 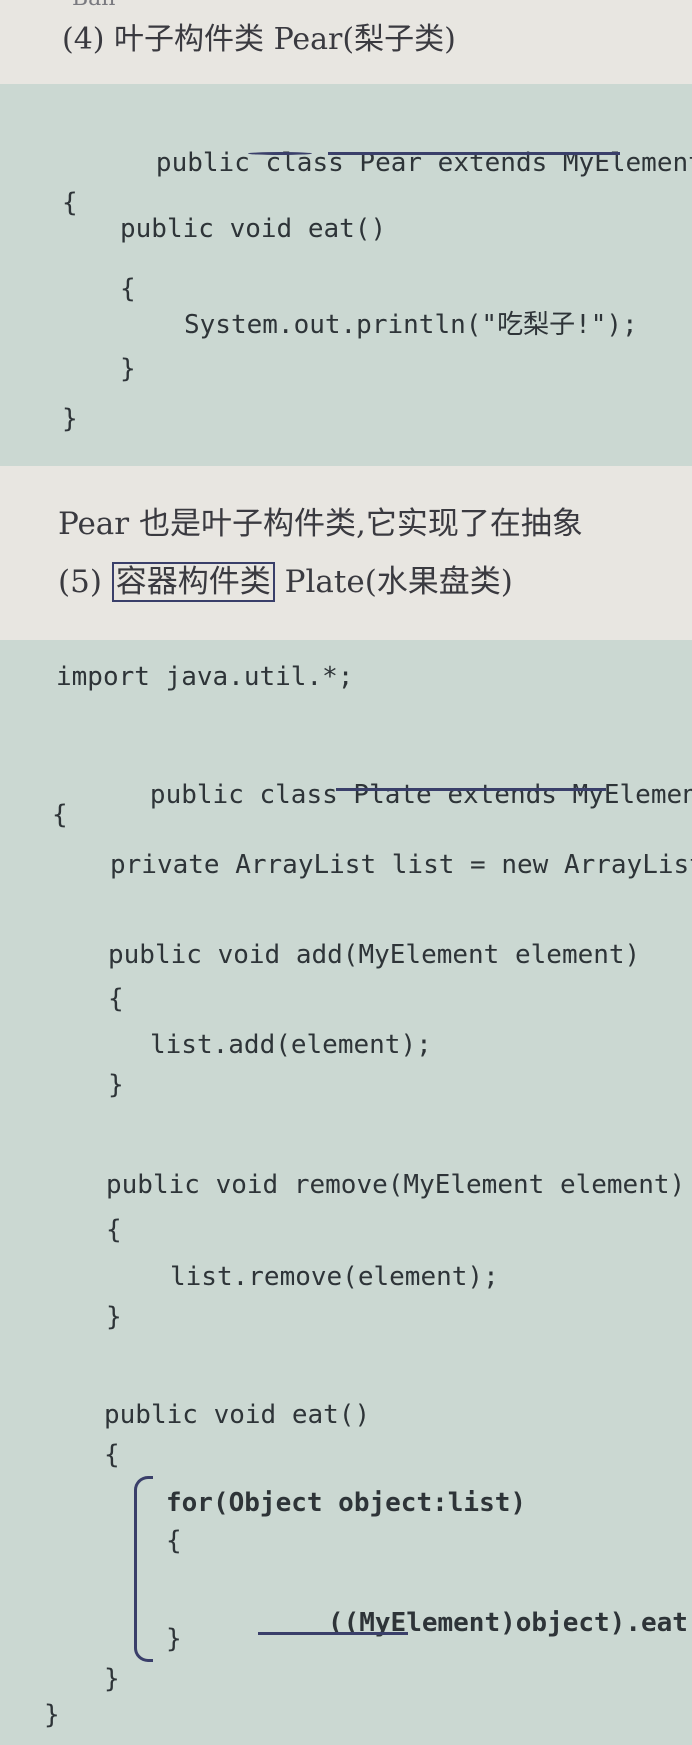 I want to click on pear-description: Pear 也是叶子构件类,它实现了在抽象, so click(x=320, y=524).